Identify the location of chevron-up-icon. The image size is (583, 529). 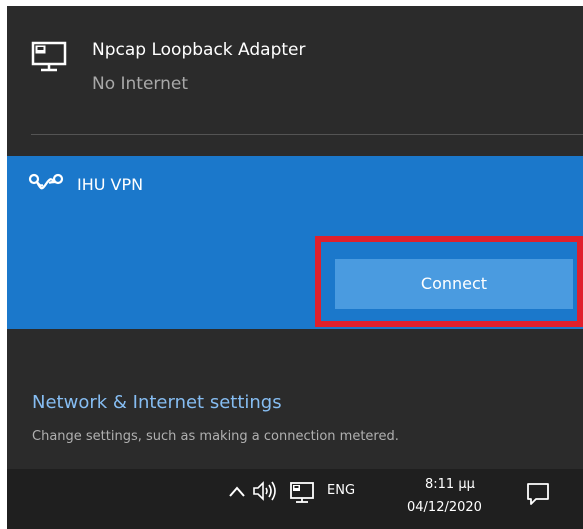
(237, 492).